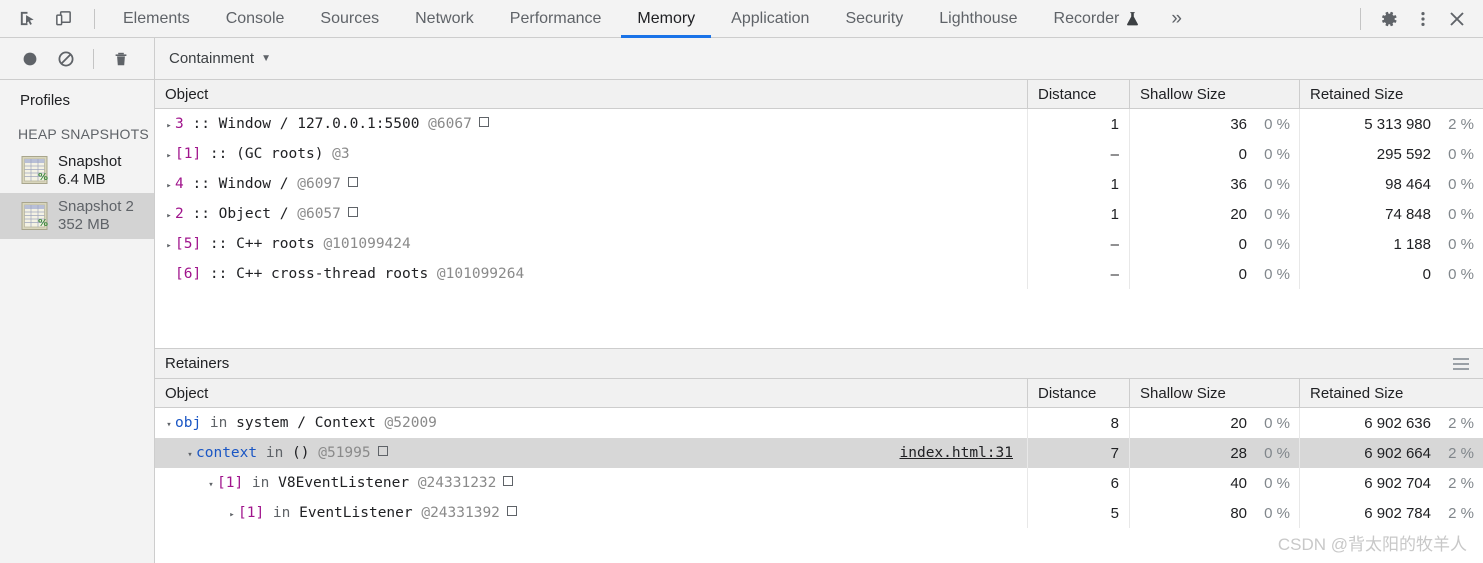 This screenshot has width=1483, height=563. I want to click on tabbar-right-icons, so click(1416, 19).